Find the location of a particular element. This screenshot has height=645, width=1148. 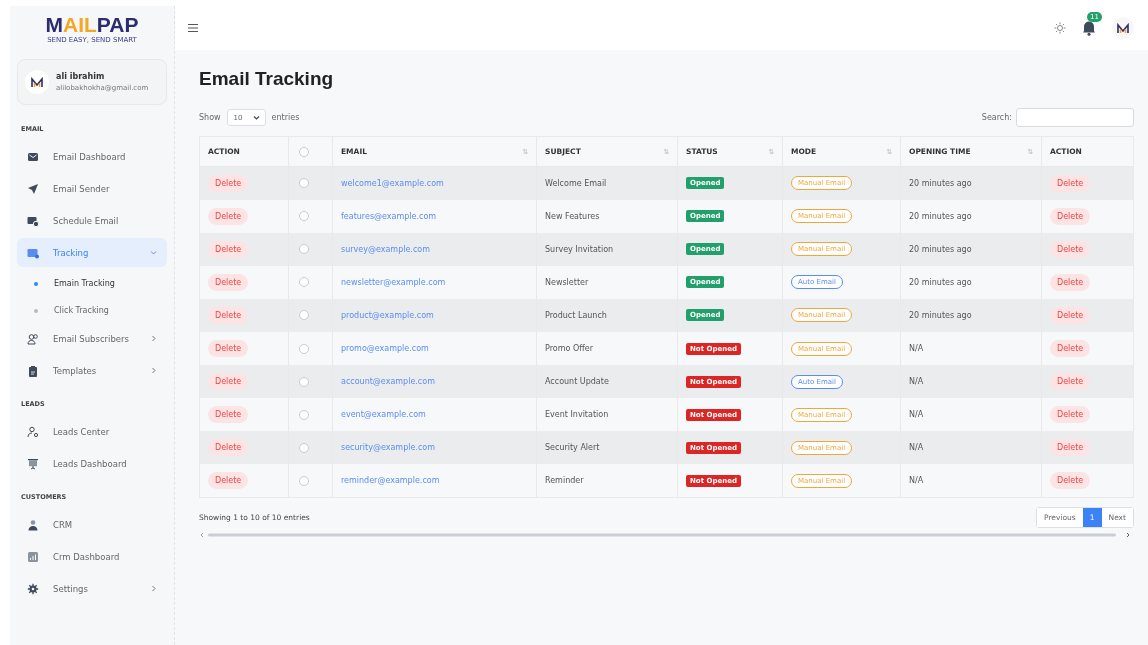

search-field is located at coordinates (1075, 117).